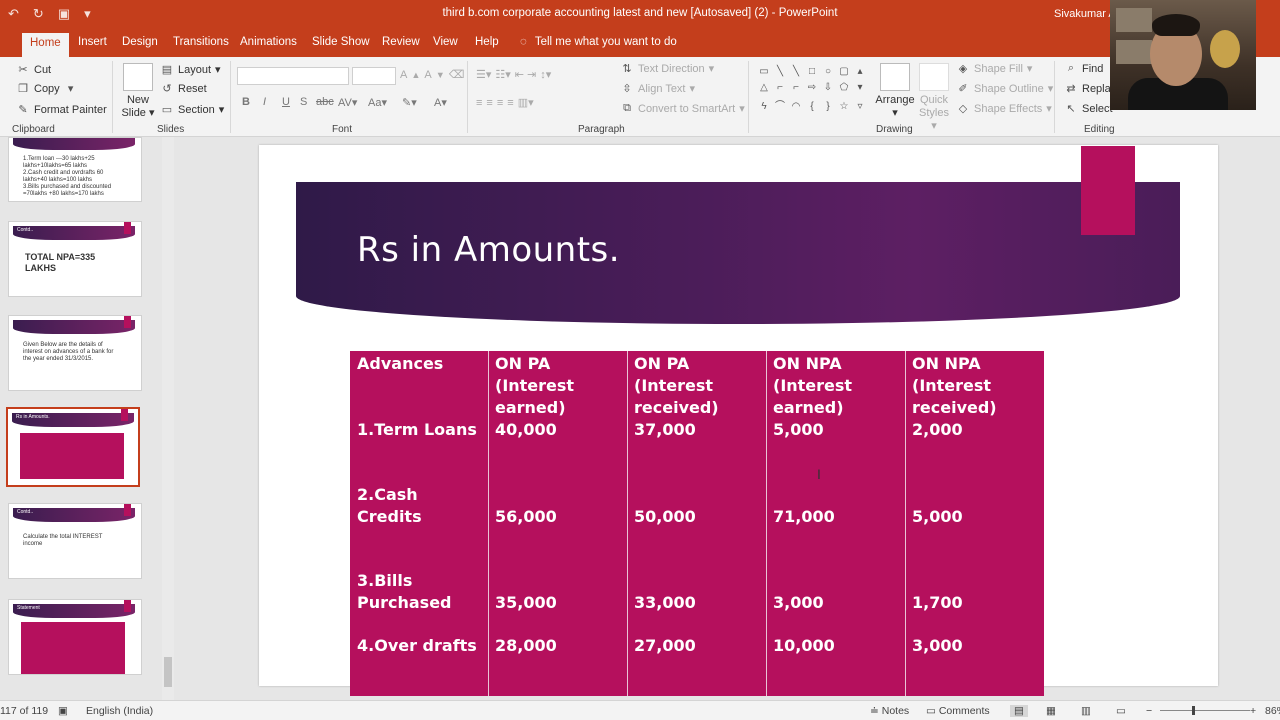 Image resolution: width=1280 pixels, height=720 pixels. What do you see at coordinates (183, 89) in the screenshot?
I see `reset-button: ↺ Reset` at bounding box center [183, 89].